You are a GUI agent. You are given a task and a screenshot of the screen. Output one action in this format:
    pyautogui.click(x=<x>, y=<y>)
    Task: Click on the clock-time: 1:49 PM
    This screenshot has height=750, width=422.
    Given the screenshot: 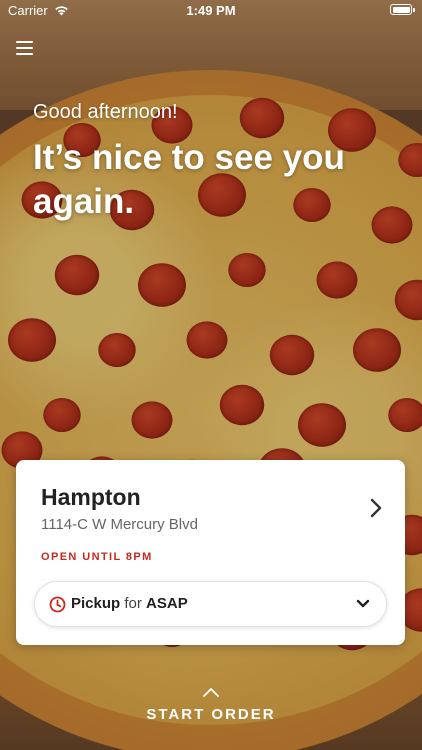 What is the action you would take?
    pyautogui.click(x=211, y=10)
    